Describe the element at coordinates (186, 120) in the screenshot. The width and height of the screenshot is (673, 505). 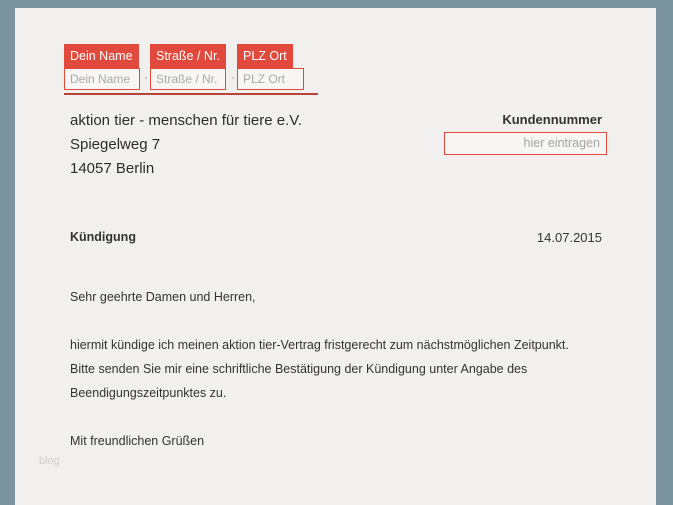
I see `recipient-line-1: aktion tier - menschen für tiere e.V.` at that location.